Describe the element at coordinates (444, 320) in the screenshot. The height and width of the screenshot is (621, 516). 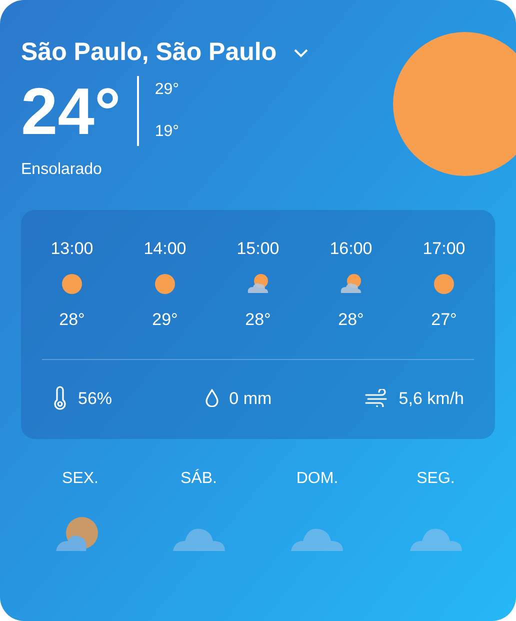
I see `hour-temperature: 27°` at that location.